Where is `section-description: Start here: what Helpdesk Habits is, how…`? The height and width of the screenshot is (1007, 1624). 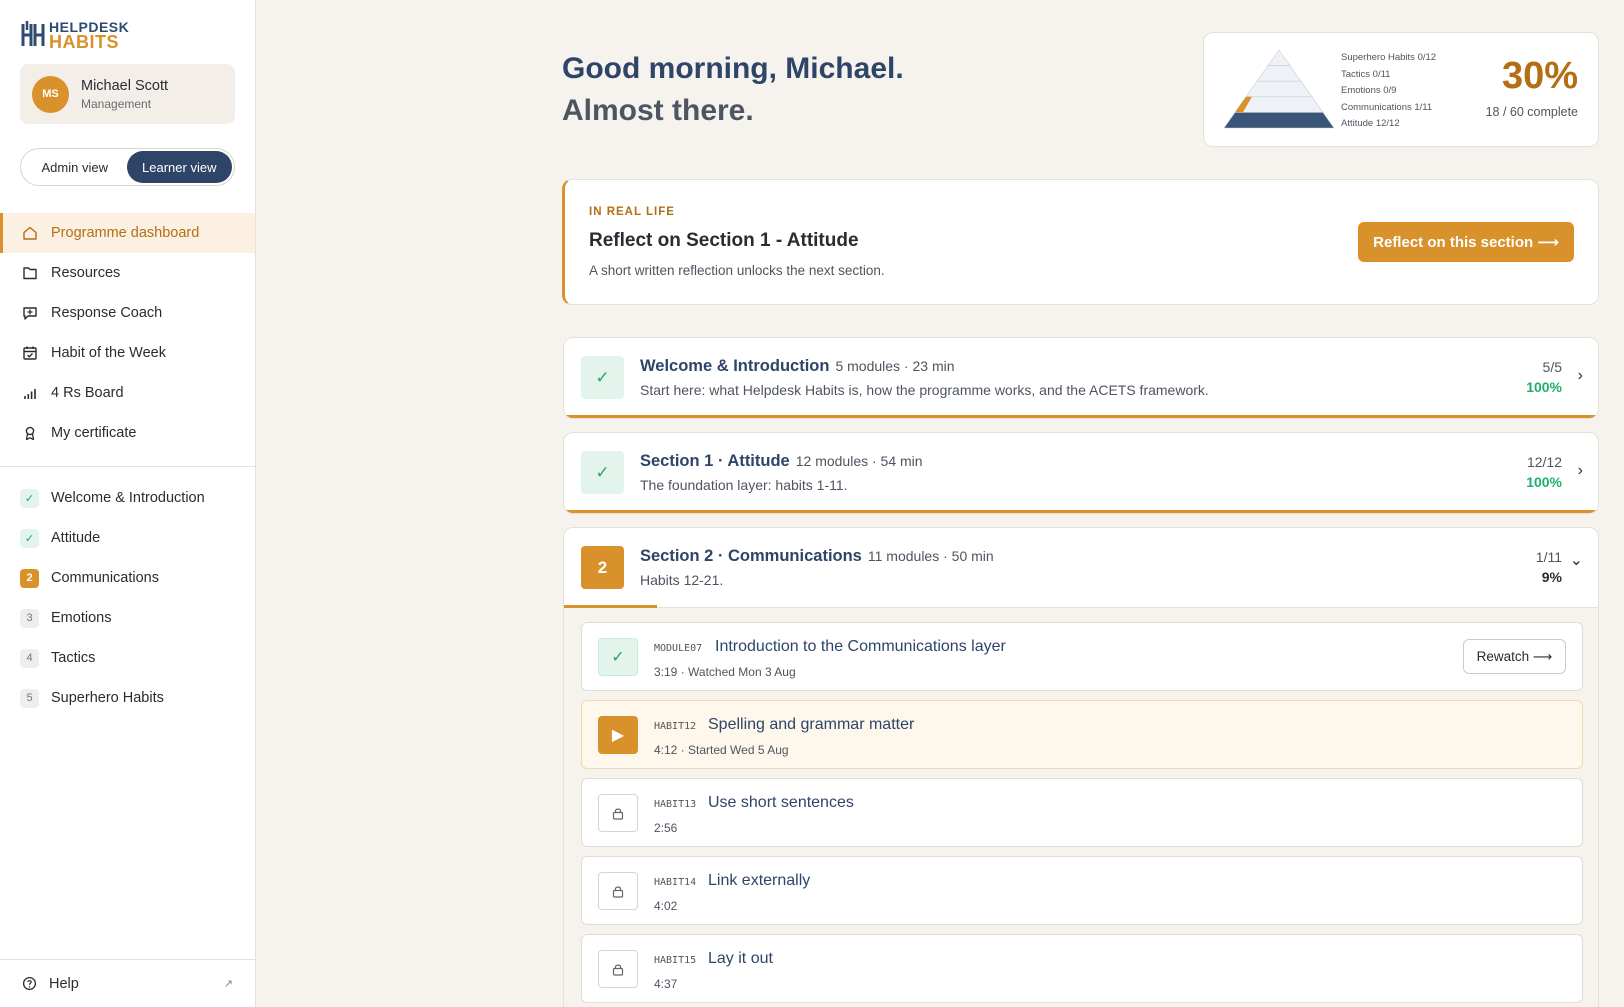 section-description: Start here: what Helpdesk Habits is, how… is located at coordinates (924, 390).